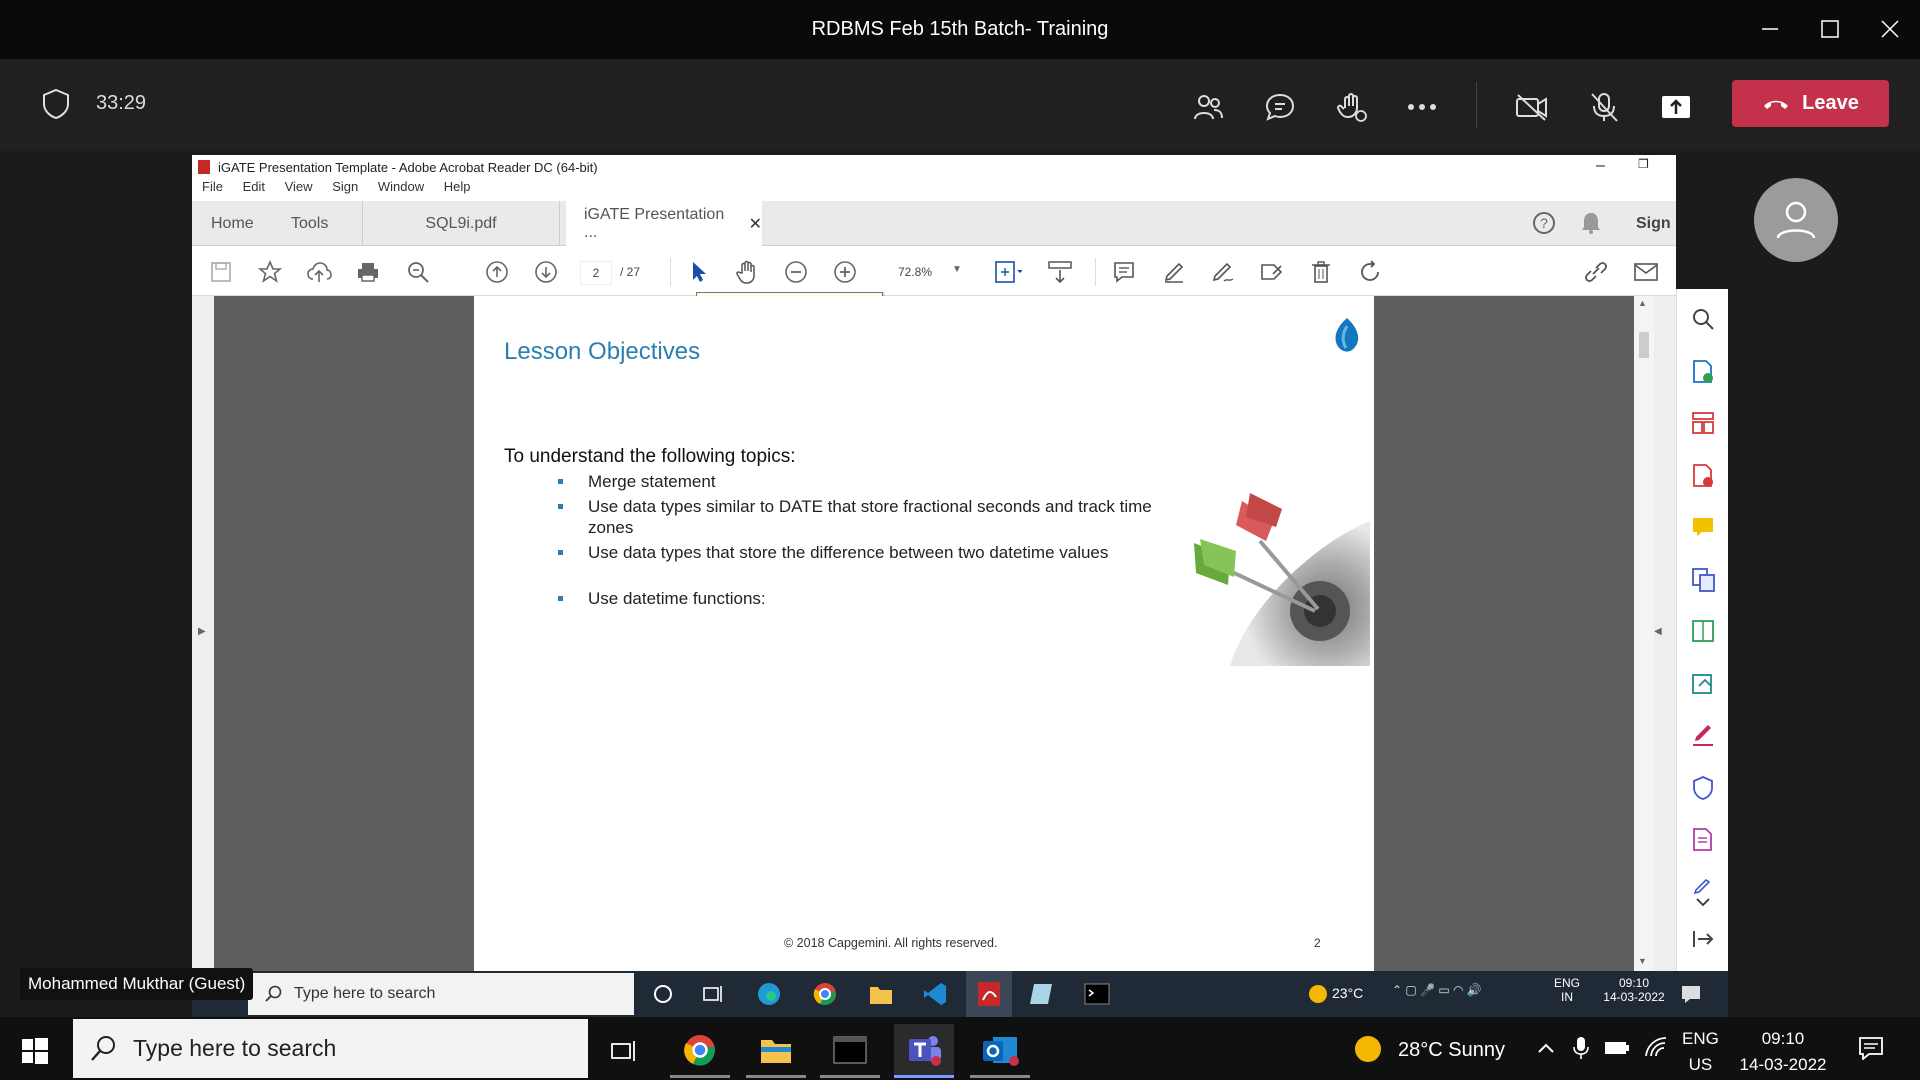 The height and width of the screenshot is (1080, 1920). I want to click on inner-task-view-icon, so click(713, 994).